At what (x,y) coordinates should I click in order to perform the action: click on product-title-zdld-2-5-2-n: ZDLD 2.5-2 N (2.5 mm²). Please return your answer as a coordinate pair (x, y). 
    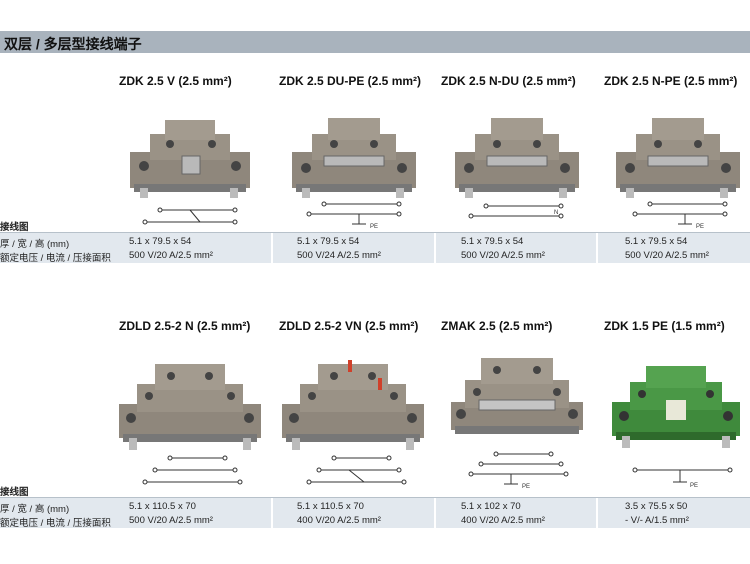
    Looking at the image, I should click on (185, 326).